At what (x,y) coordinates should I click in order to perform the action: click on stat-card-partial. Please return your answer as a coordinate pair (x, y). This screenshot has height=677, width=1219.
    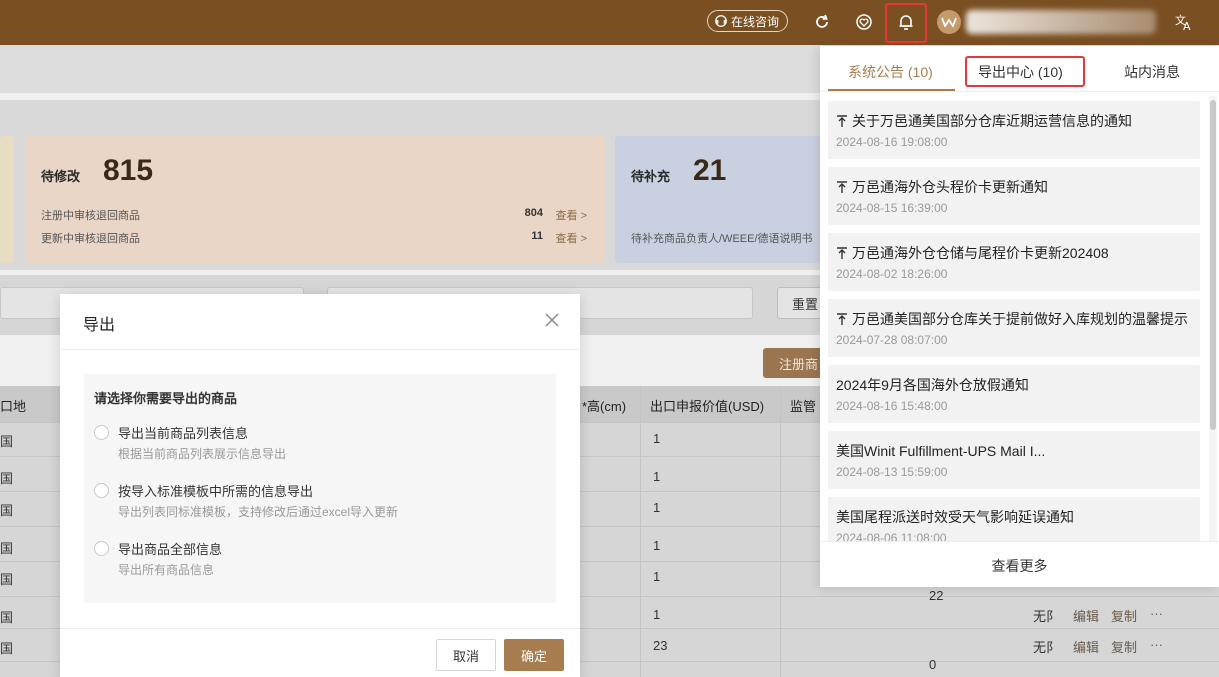
    Looking at the image, I should click on (7, 199).